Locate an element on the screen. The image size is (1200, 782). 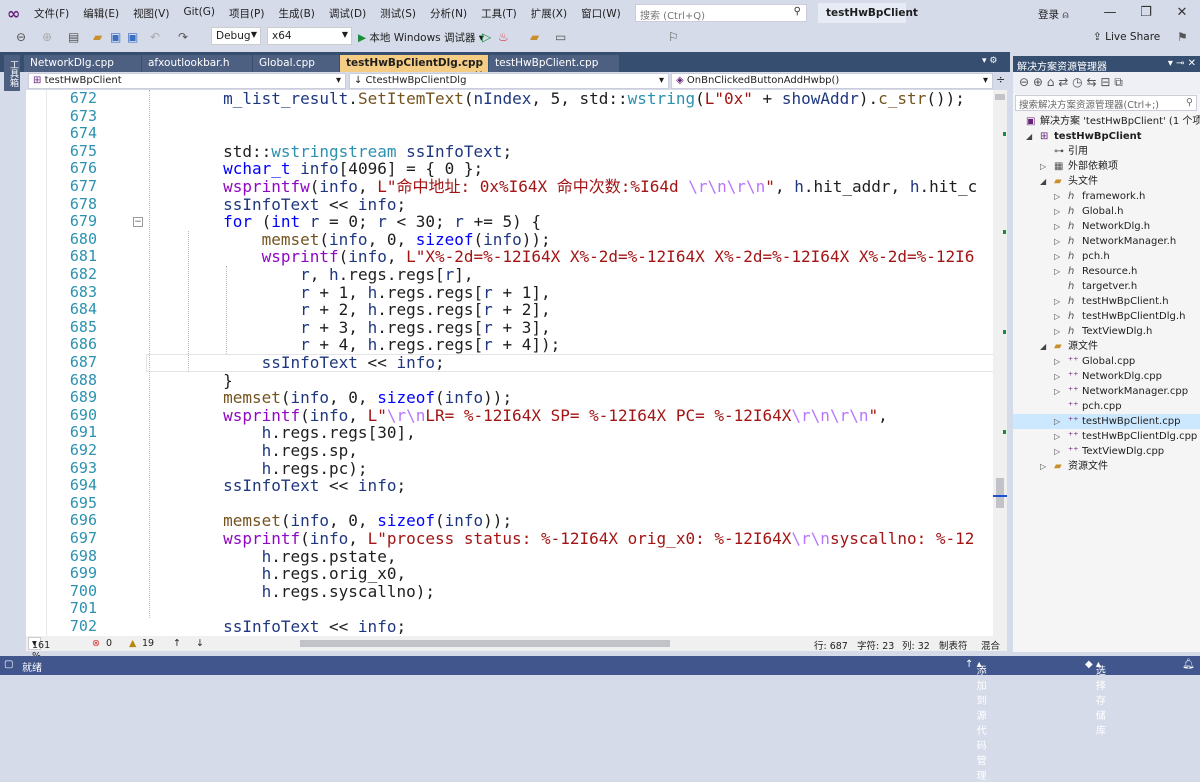
restore-button: ❐ is located at coordinates (1146, 12).